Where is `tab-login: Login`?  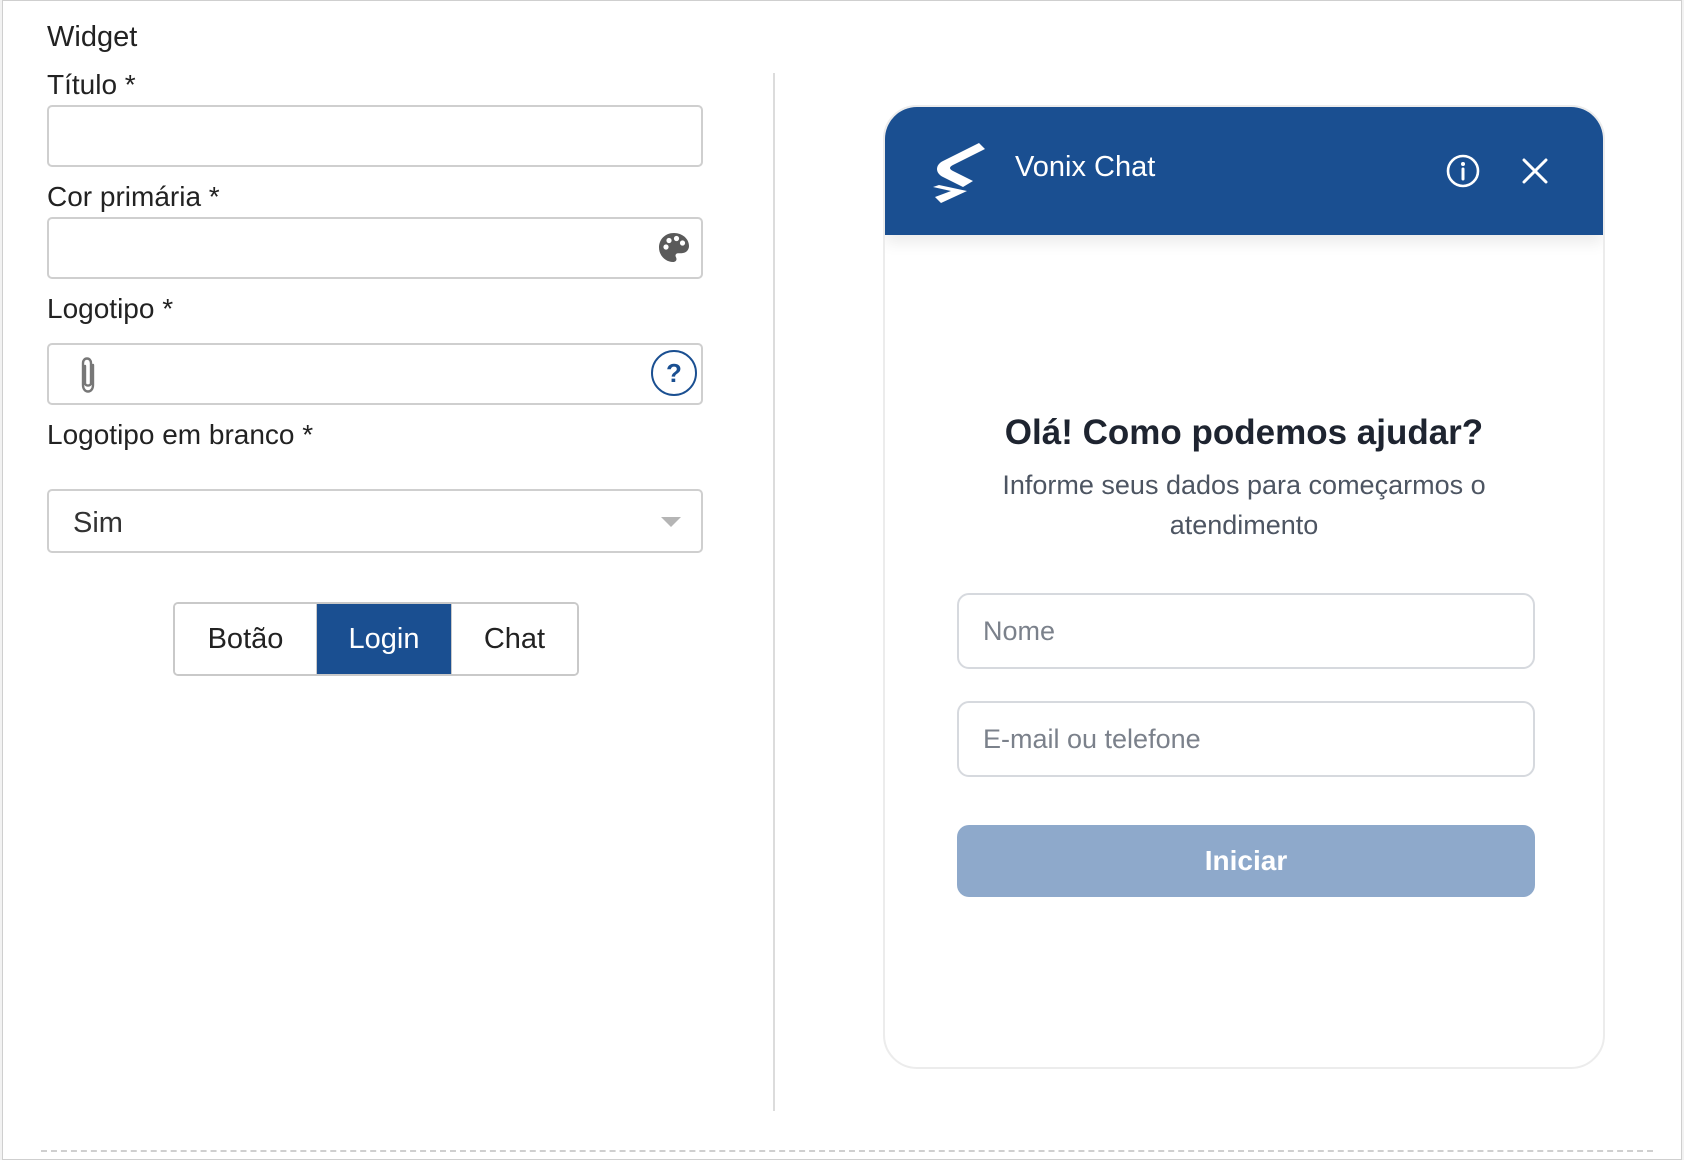
tab-login: Login is located at coordinates (384, 639).